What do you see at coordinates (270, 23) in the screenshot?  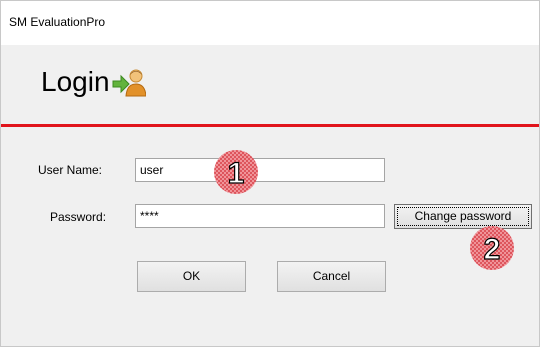 I see `title-bar: SM EvaluationPro` at bounding box center [270, 23].